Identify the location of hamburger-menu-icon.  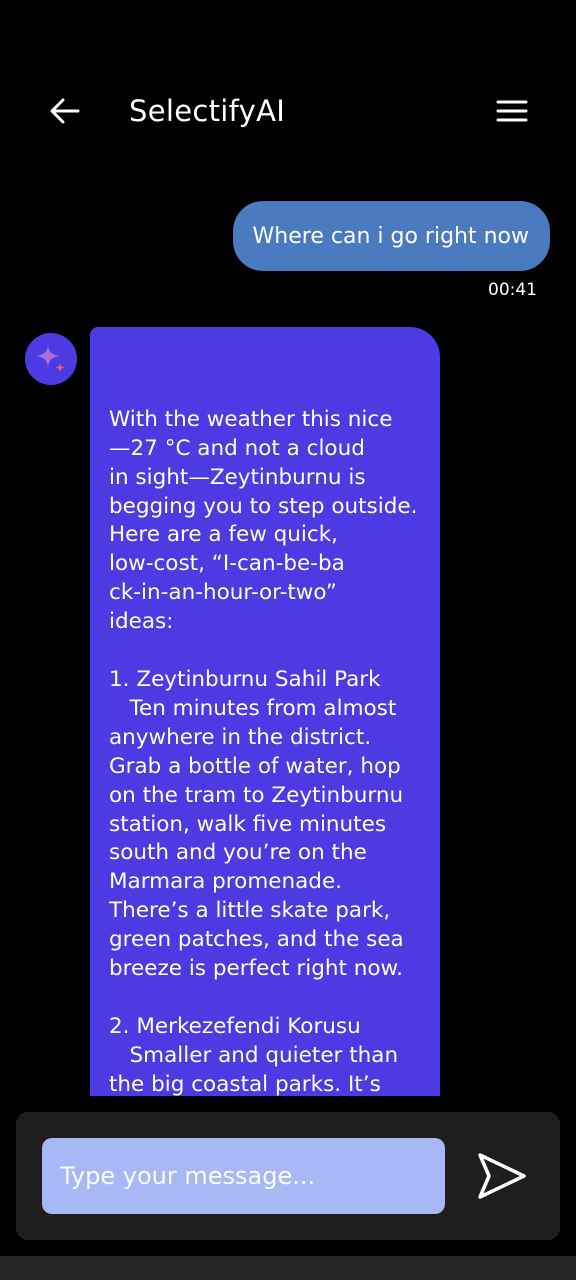
(512, 111).